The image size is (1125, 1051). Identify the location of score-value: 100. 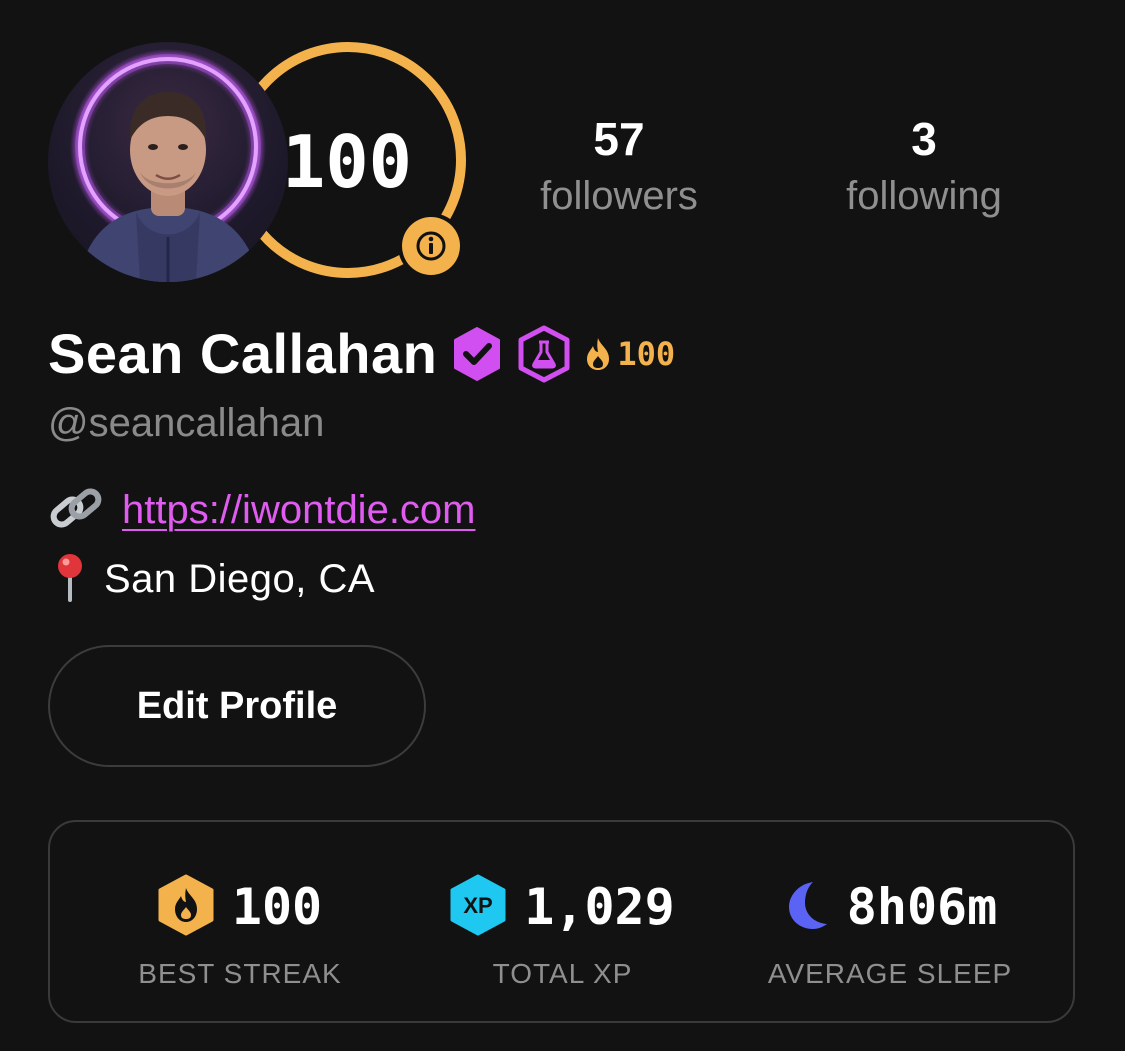
(347, 162).